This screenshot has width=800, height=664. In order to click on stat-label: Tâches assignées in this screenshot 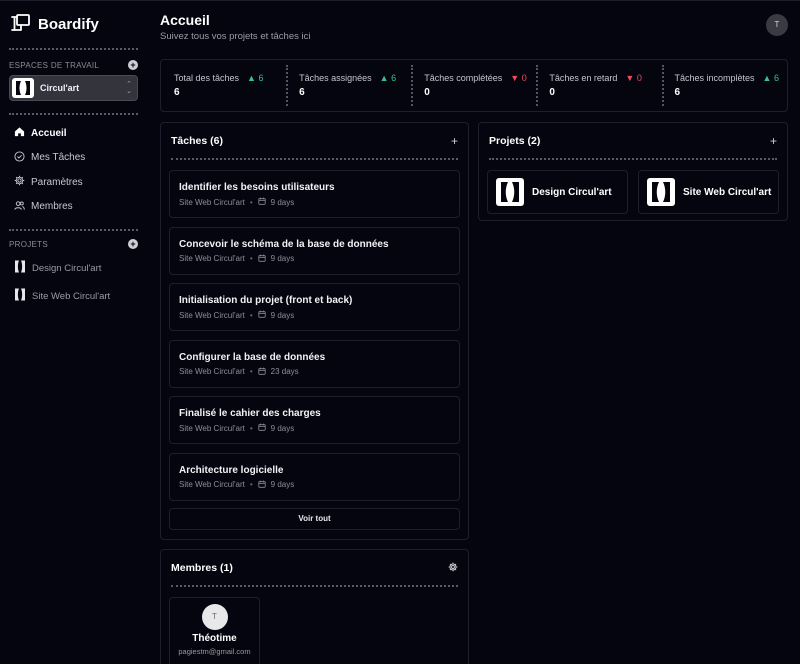, I will do `click(335, 78)`.